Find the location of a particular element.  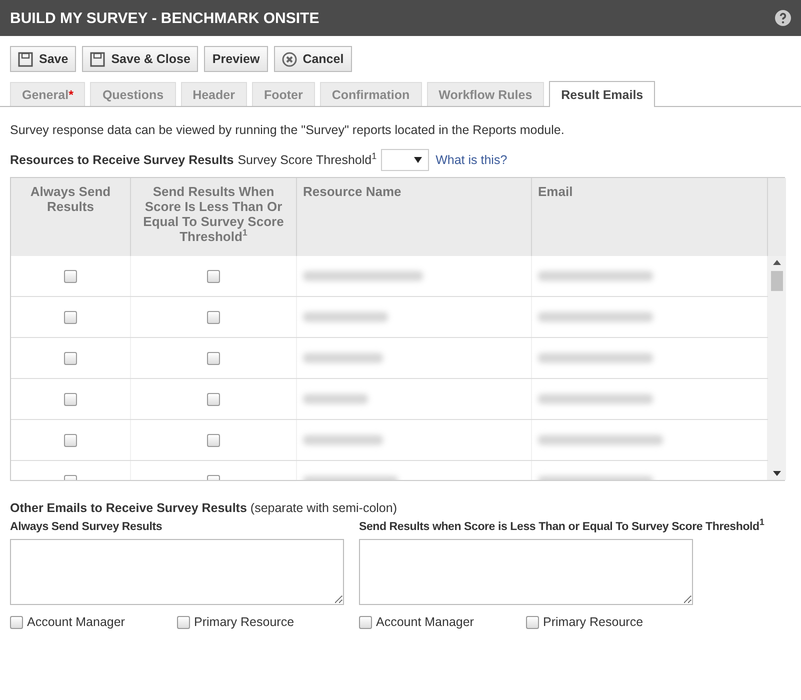

scroll-up-icon is located at coordinates (777, 262).